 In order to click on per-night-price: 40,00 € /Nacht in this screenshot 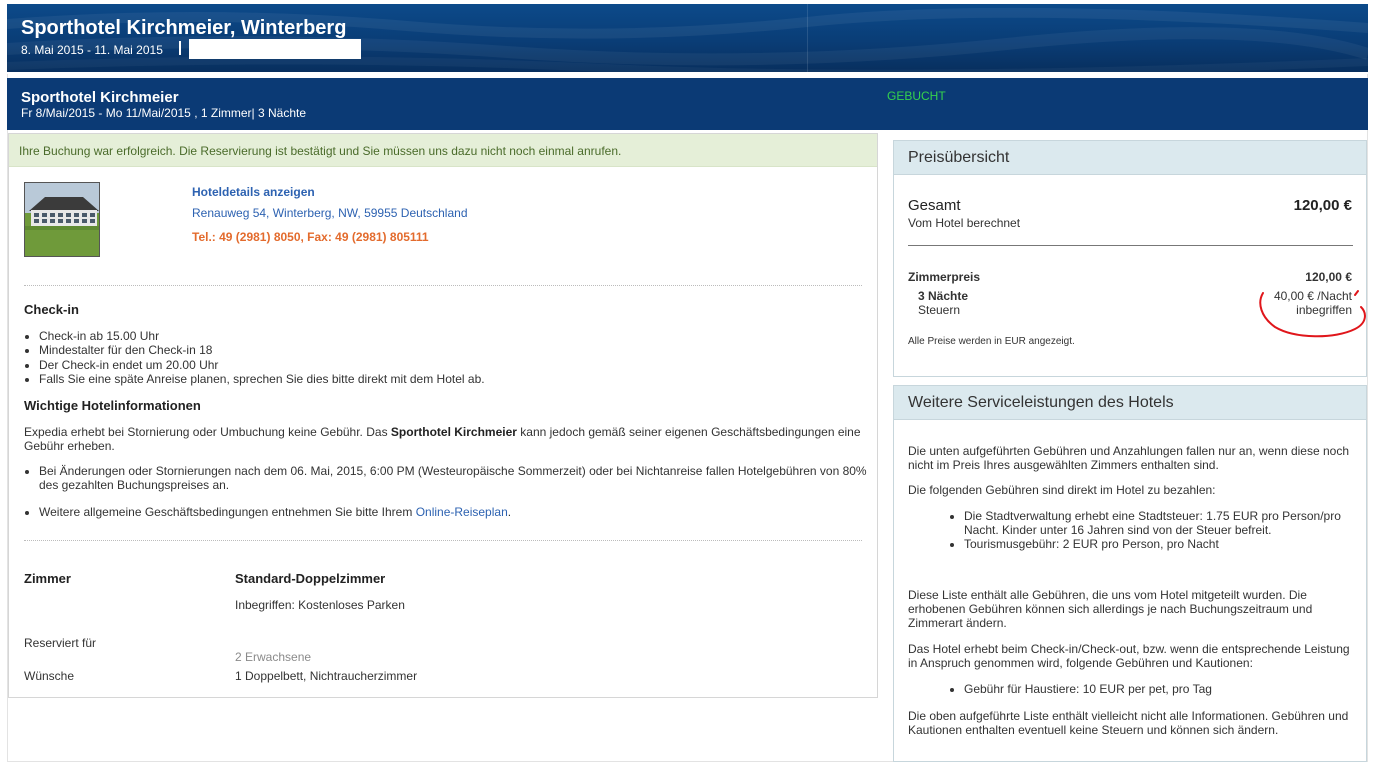, I will do `click(1312, 296)`.